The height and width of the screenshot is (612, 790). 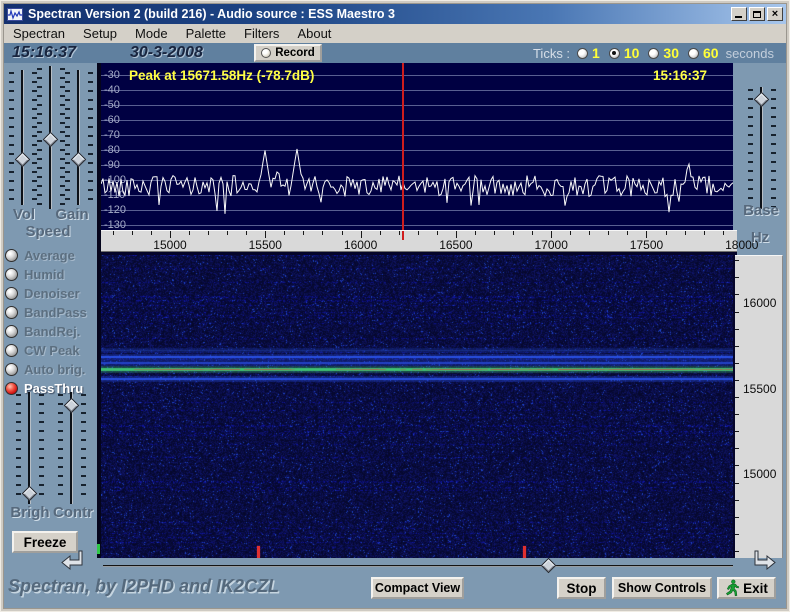 What do you see at coordinates (755, 588) in the screenshot?
I see `exit-label: Exit` at bounding box center [755, 588].